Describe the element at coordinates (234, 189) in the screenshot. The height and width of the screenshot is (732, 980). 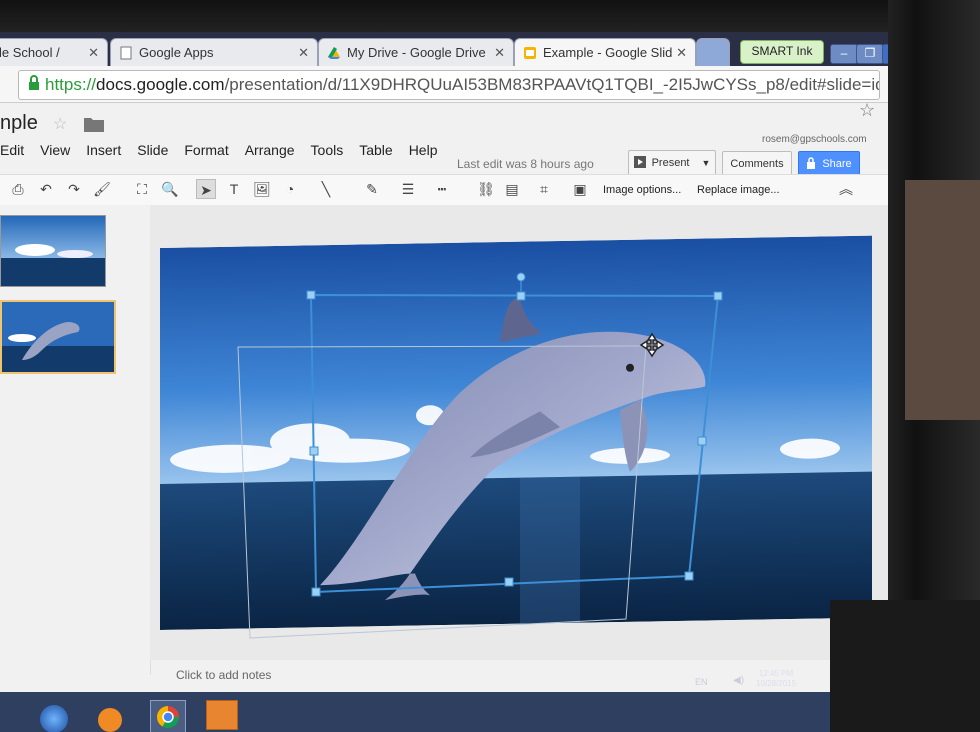
I see `text-box-icon: T` at that location.